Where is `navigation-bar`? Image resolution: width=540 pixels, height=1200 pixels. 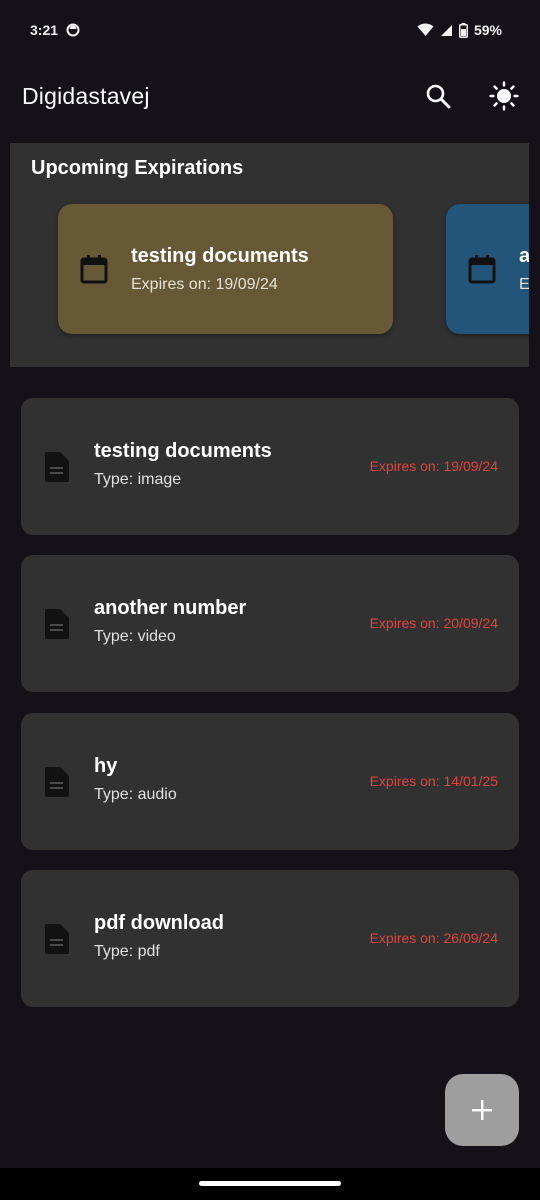
navigation-bar is located at coordinates (270, 1184).